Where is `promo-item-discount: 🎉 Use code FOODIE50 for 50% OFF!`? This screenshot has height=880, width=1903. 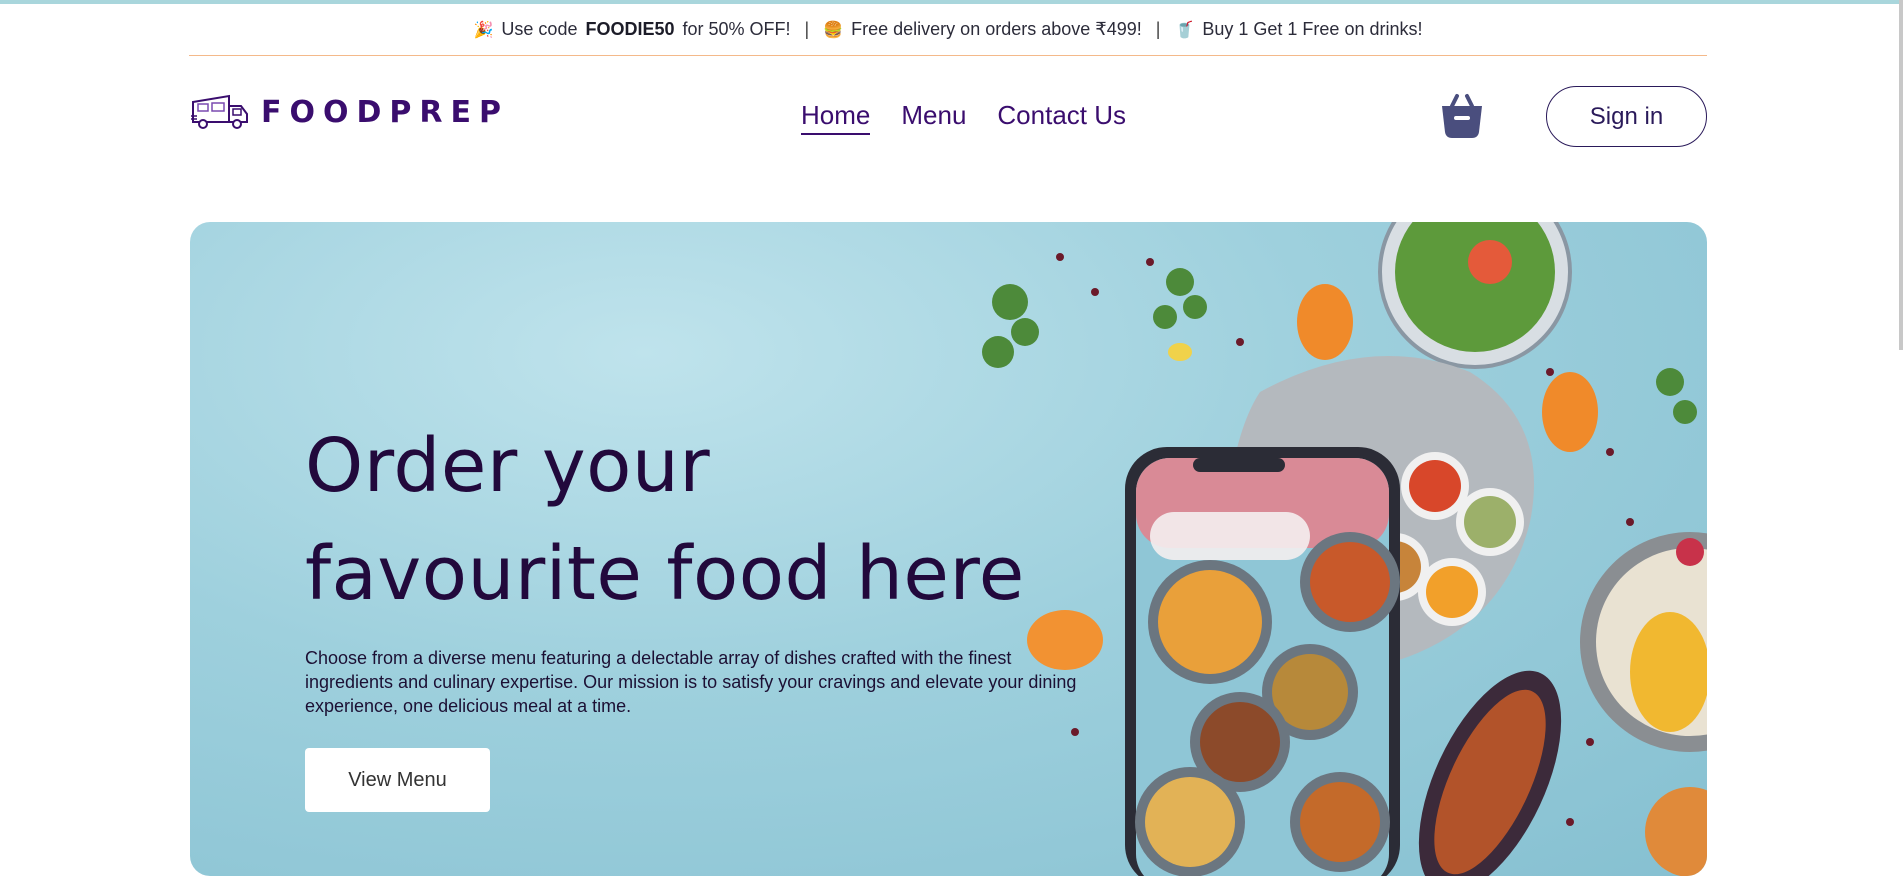 promo-item-discount: 🎉 Use code FOODIE50 for 50% OFF! is located at coordinates (632, 29).